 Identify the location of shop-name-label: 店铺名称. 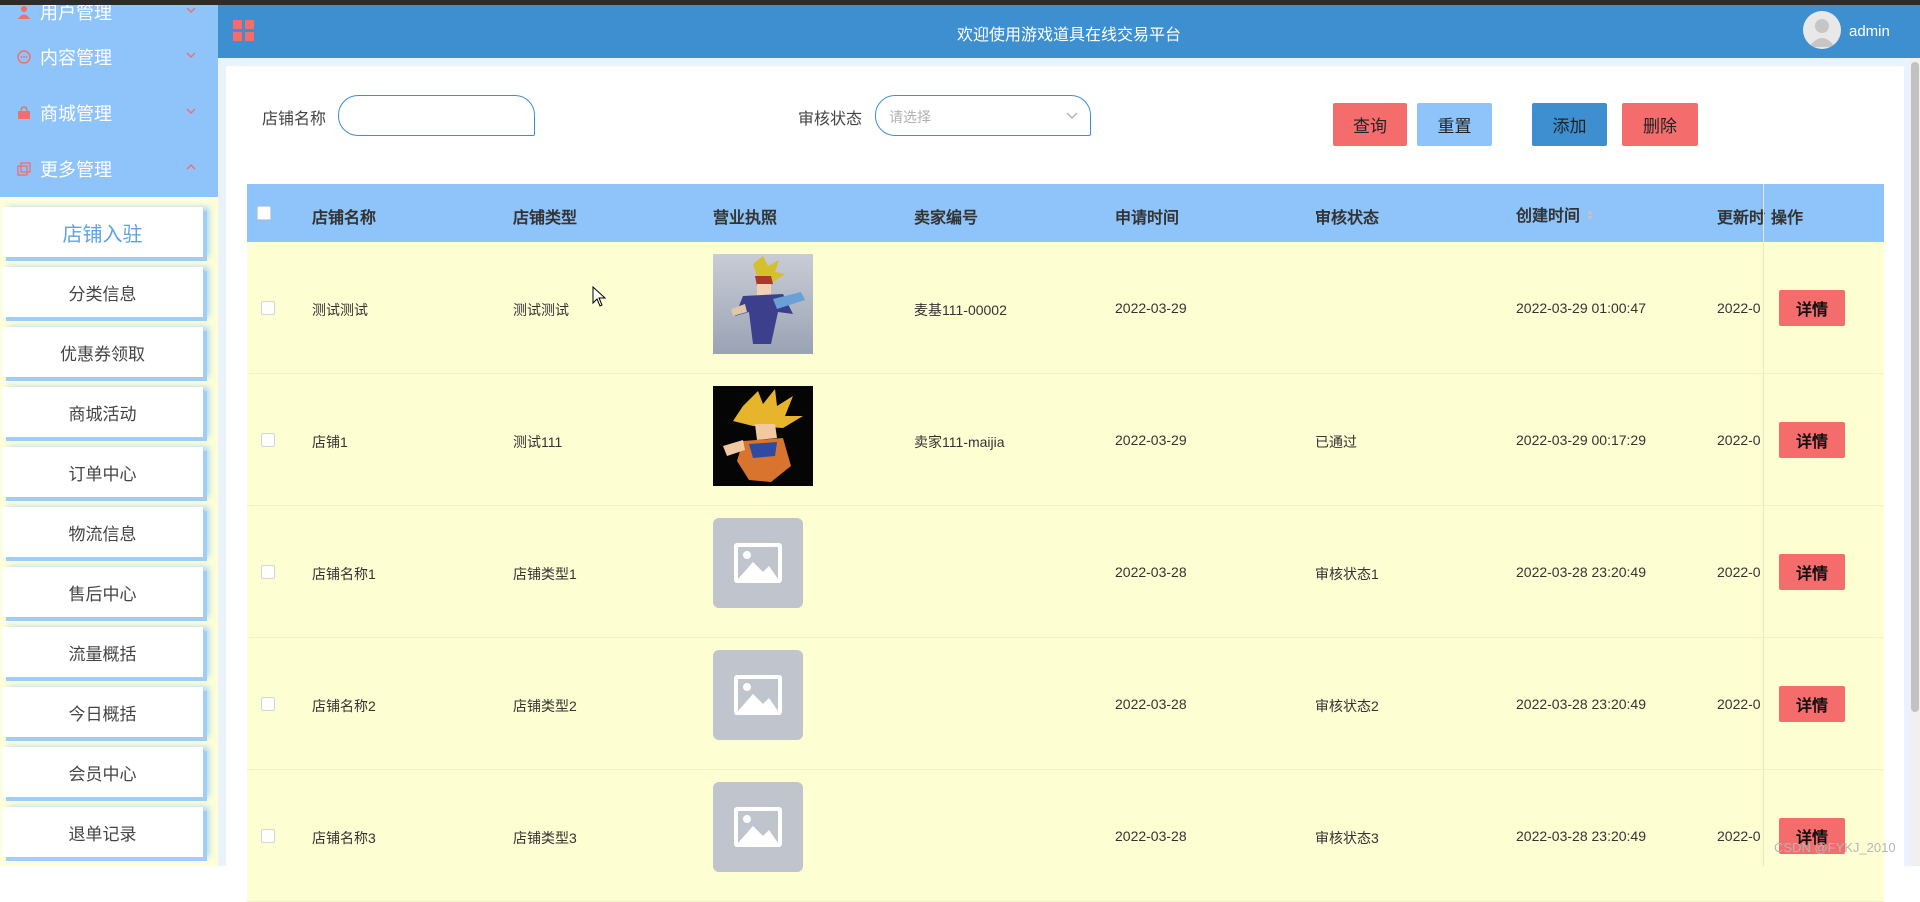
(294, 119).